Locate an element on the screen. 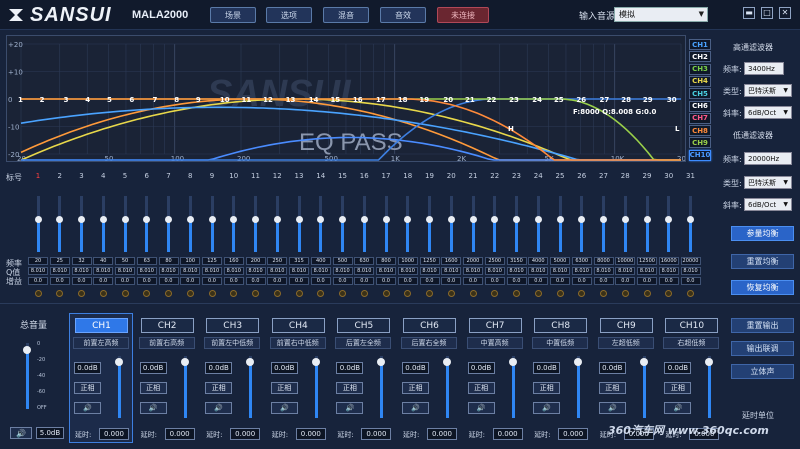  band-freq-cell: 200 is located at coordinates (255, 261).